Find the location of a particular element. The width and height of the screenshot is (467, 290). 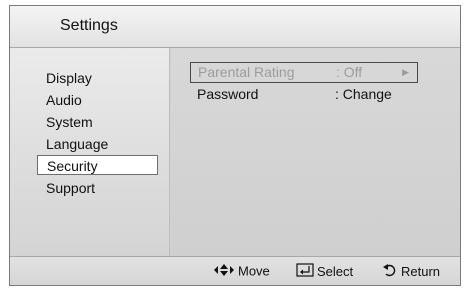

password-option: Password : Change is located at coordinates (304, 95).